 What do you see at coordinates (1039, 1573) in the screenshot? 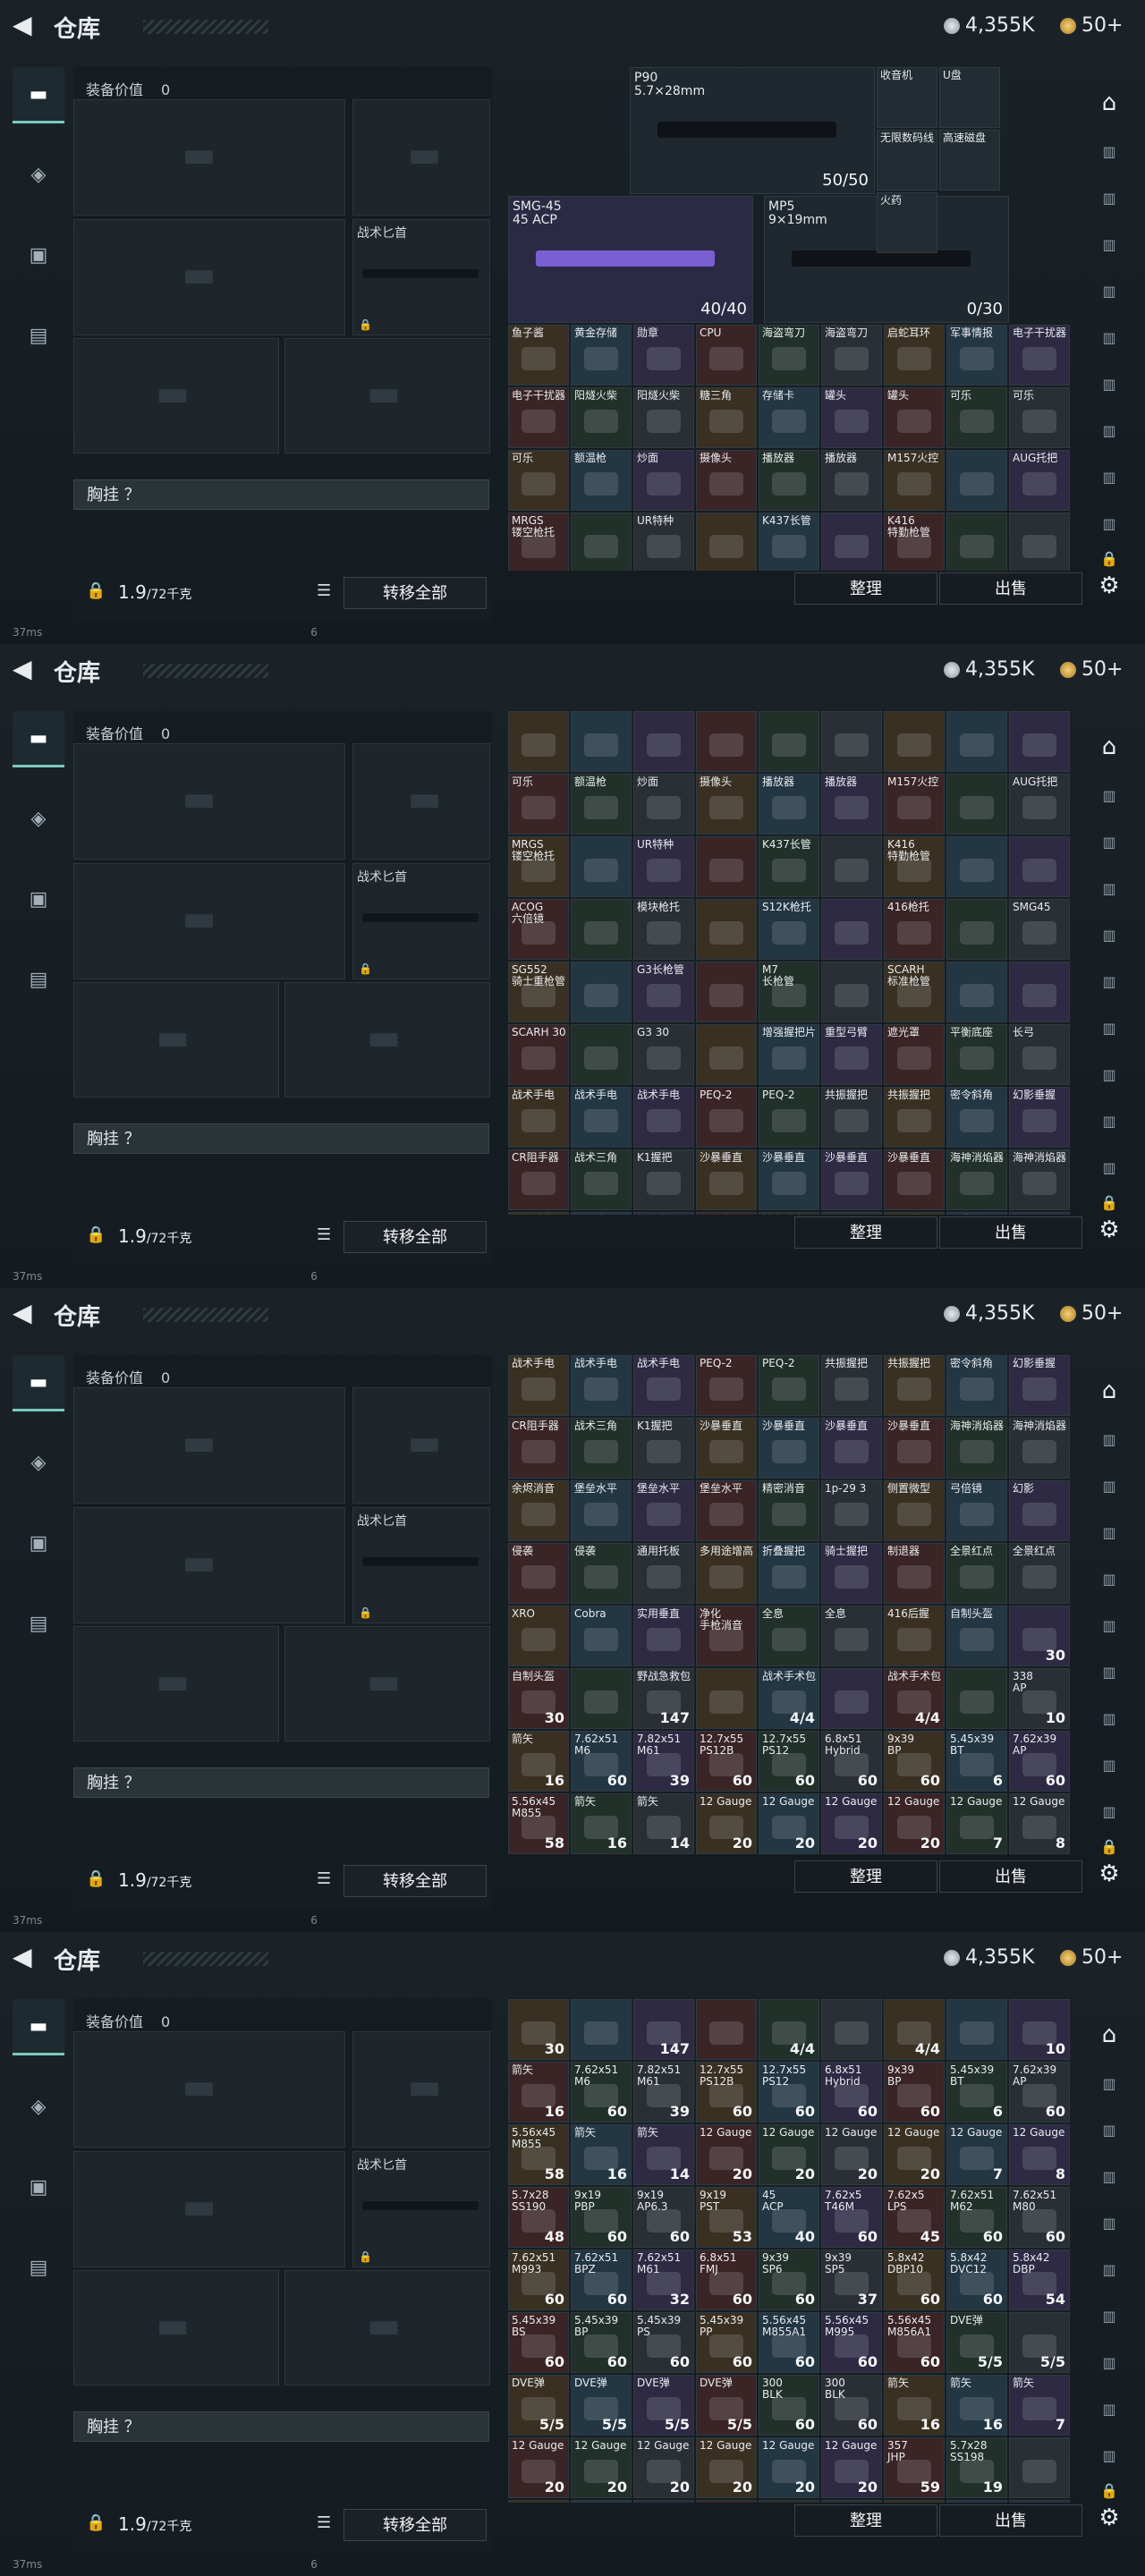
I see `item-cell: 全景红点` at bounding box center [1039, 1573].